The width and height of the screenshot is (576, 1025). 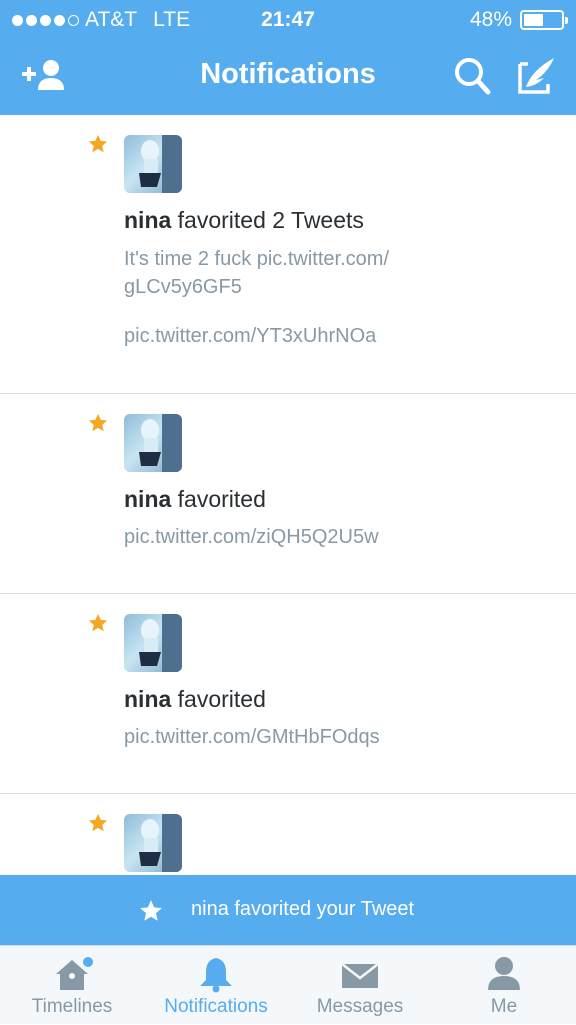 I want to click on tweet-text-line: It's time 2 fuck pic.twitter.com/, so click(x=256, y=259).